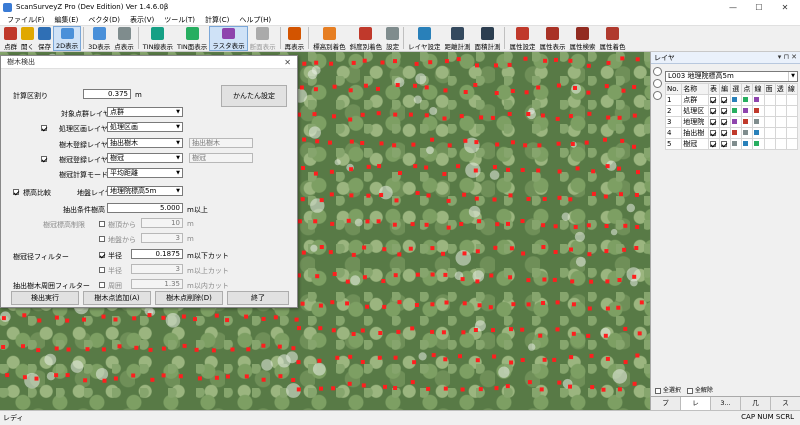 This screenshot has width=800, height=425. I want to click on toolbar-button-12: 斜度別着色, so click(366, 38).